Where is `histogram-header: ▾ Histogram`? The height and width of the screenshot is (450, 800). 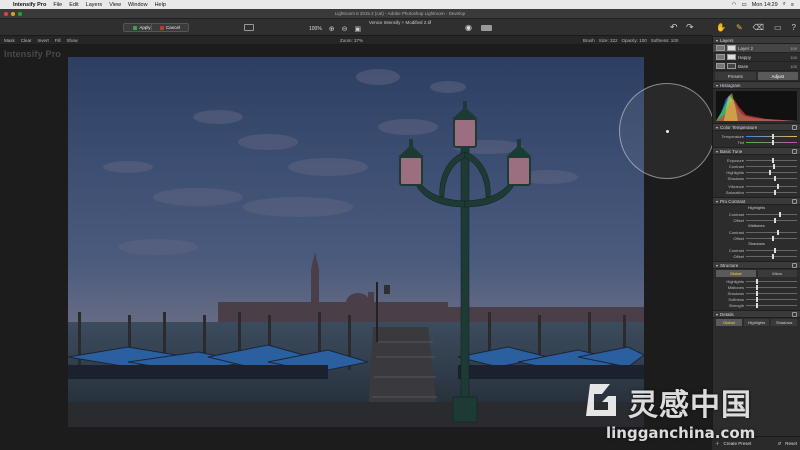 histogram-header: ▾ Histogram is located at coordinates (756, 85).